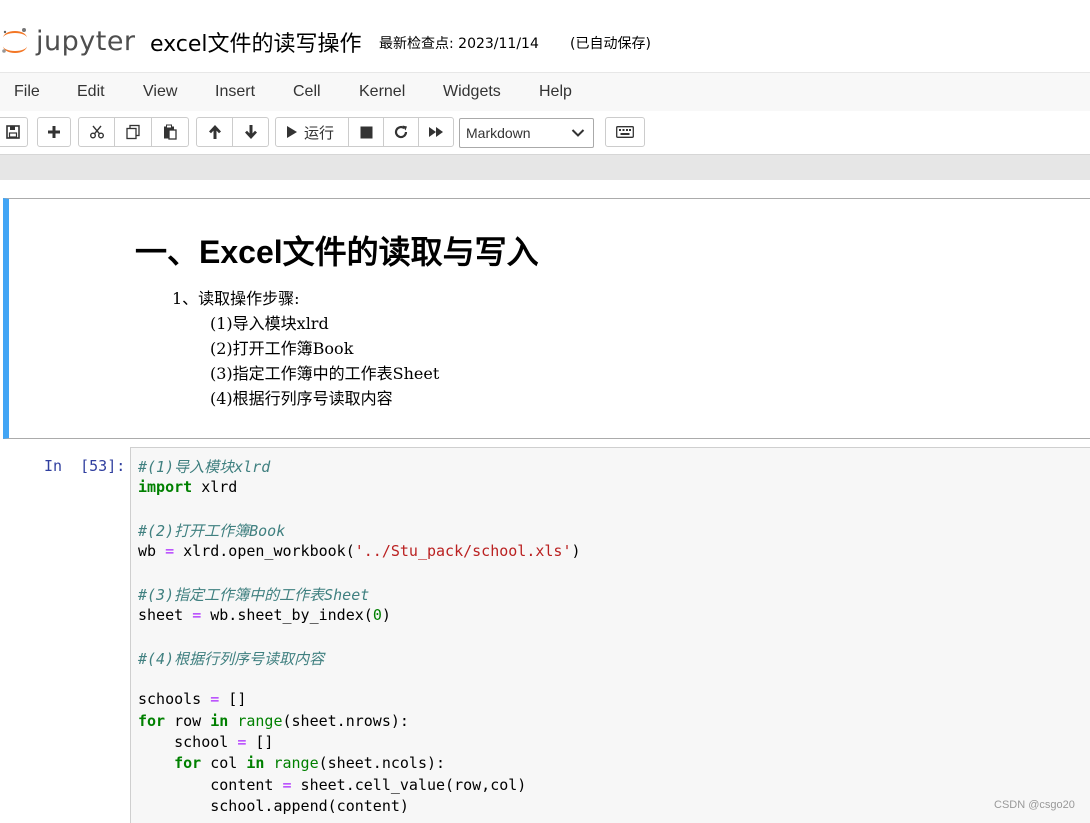 The height and width of the screenshot is (823, 1090). What do you see at coordinates (337, 252) in the screenshot?
I see `markdown-heading: 一、Excel文件的读取与写入` at bounding box center [337, 252].